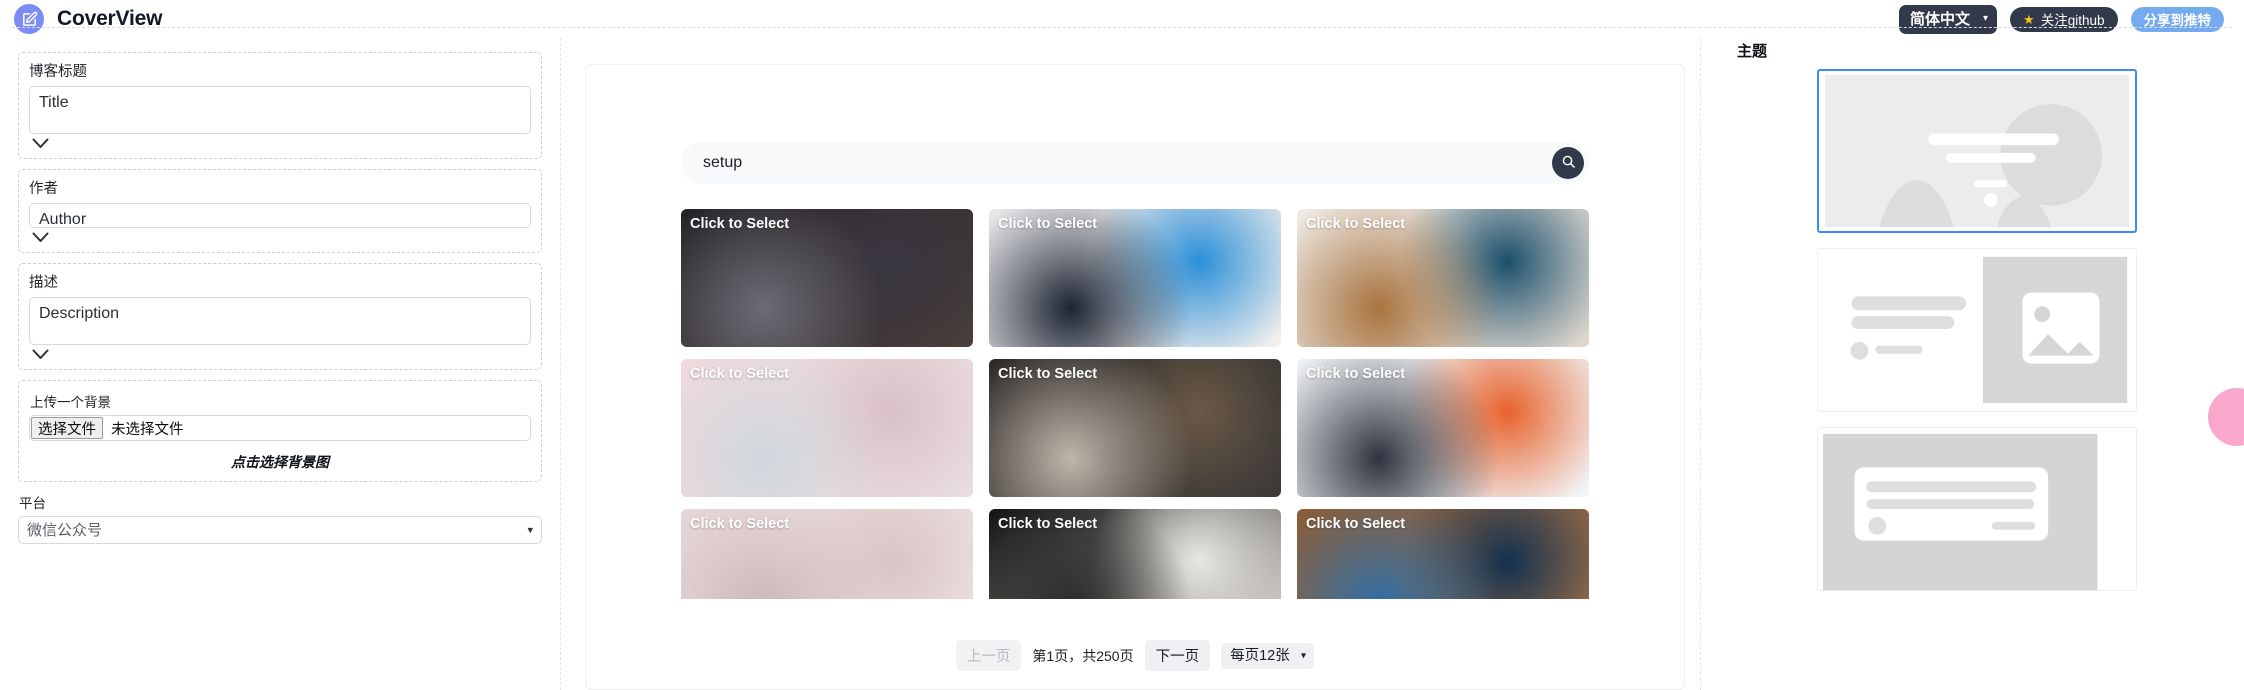  Describe the element at coordinates (280, 321) in the screenshot. I see `description-input: Description` at that location.